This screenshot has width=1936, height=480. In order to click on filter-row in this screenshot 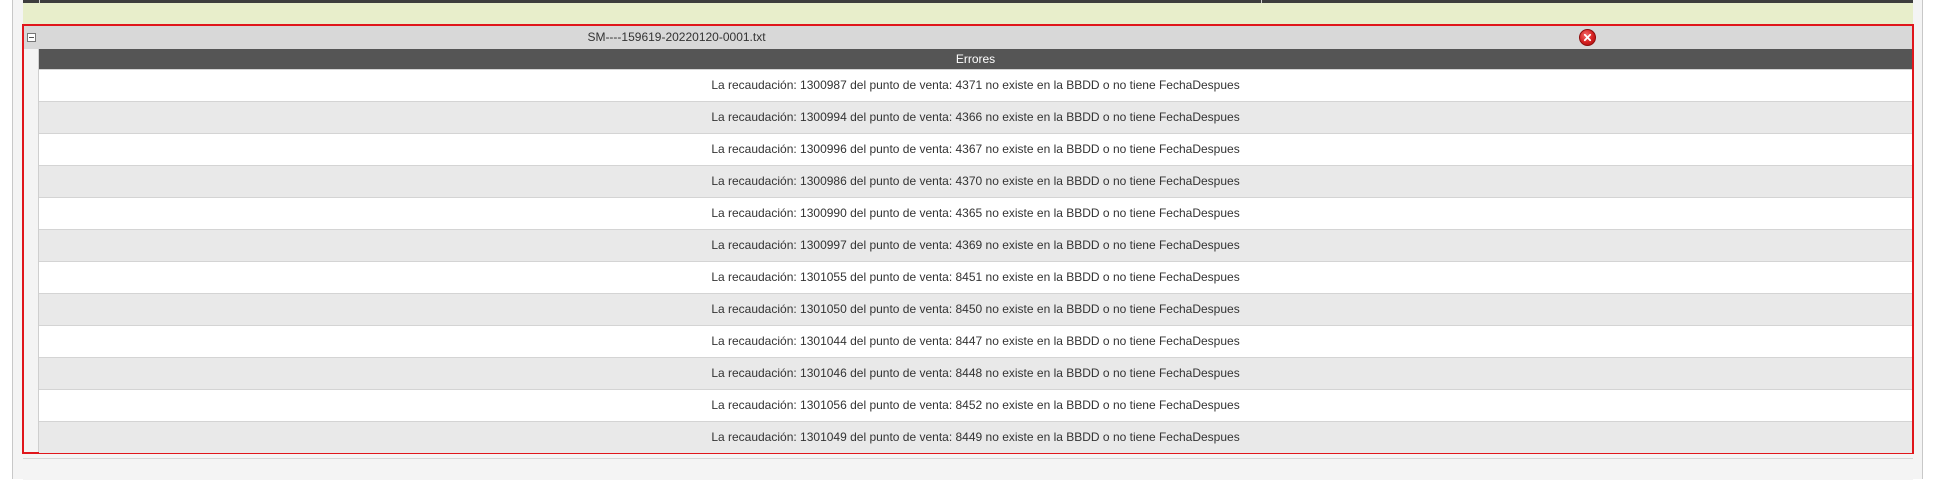, I will do `click(968, 13)`.